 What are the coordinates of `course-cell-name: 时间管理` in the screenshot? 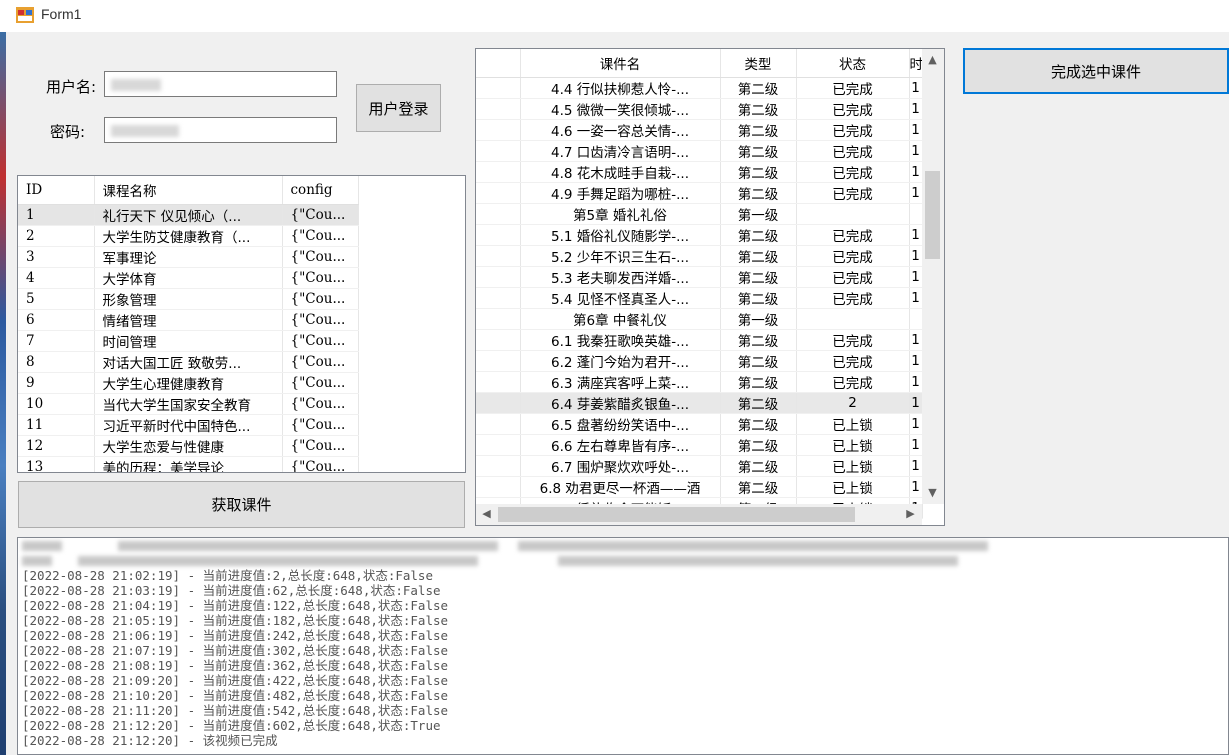 It's located at (188, 341).